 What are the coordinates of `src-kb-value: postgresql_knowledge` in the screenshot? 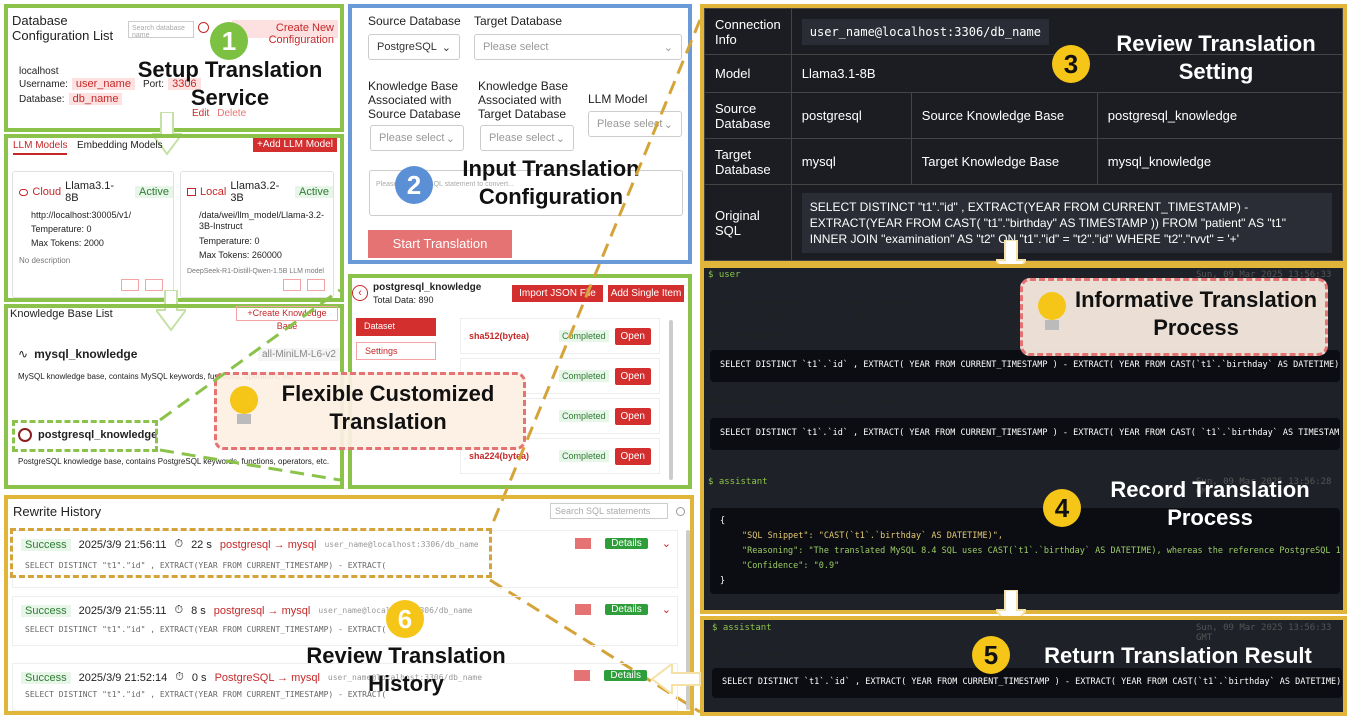 It's located at (1220, 115).